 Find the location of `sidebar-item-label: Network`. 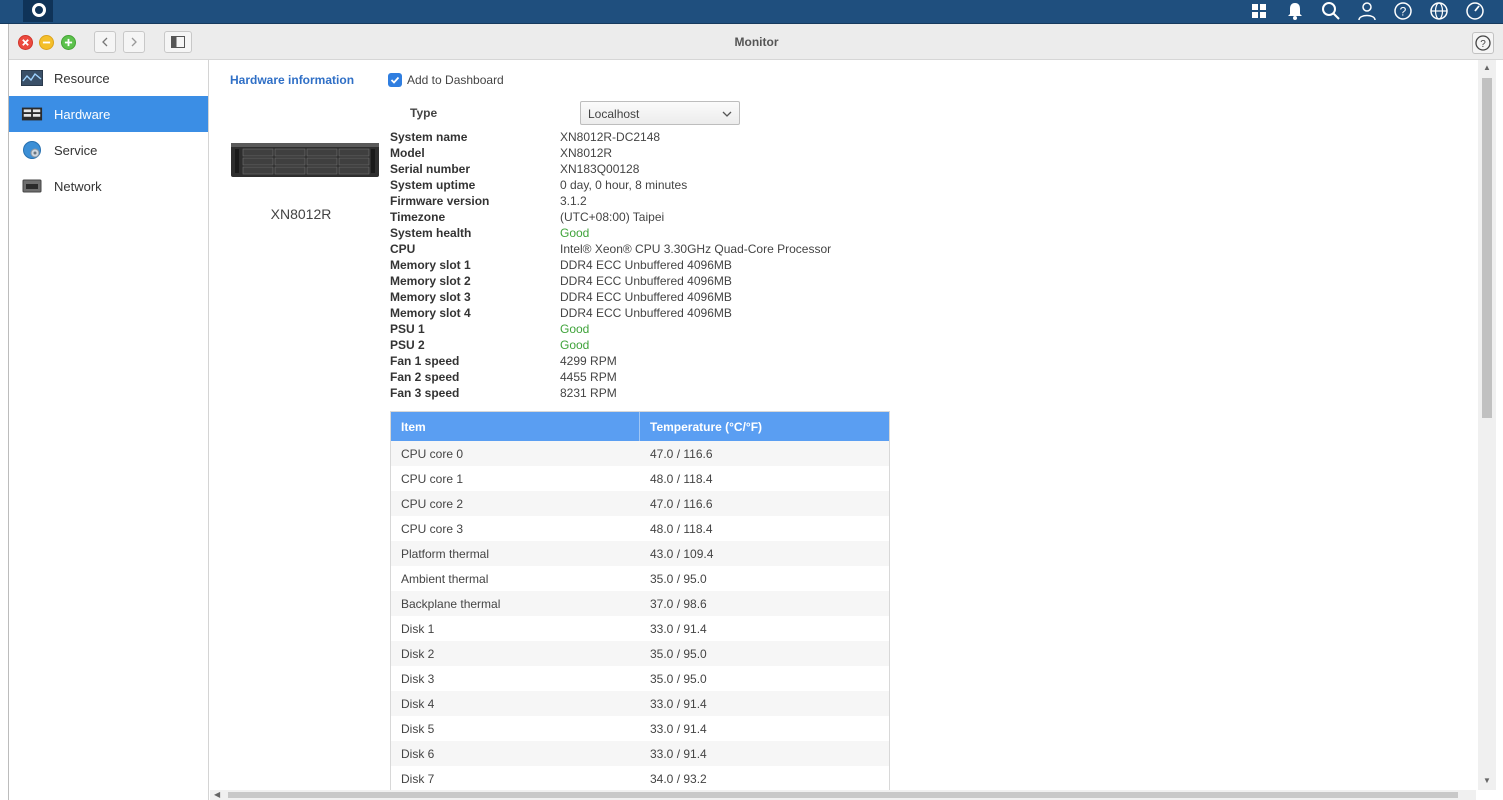

sidebar-item-label: Network is located at coordinates (78, 186).